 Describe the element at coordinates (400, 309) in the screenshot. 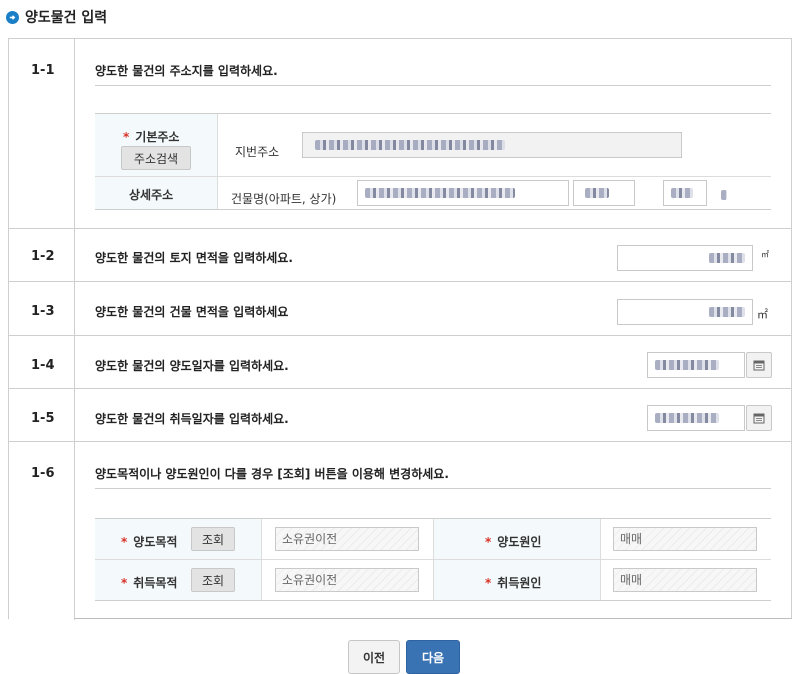

I see `section-building-area: 1-3 양도한 물건의 건물 면적을 입력하세요 ㎡` at that location.